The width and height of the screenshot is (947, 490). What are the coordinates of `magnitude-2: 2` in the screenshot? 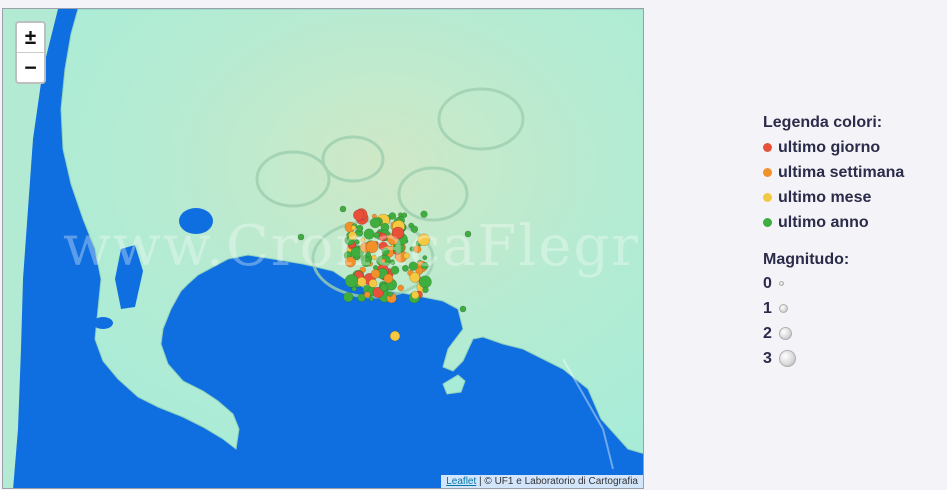 It's located at (833, 333).